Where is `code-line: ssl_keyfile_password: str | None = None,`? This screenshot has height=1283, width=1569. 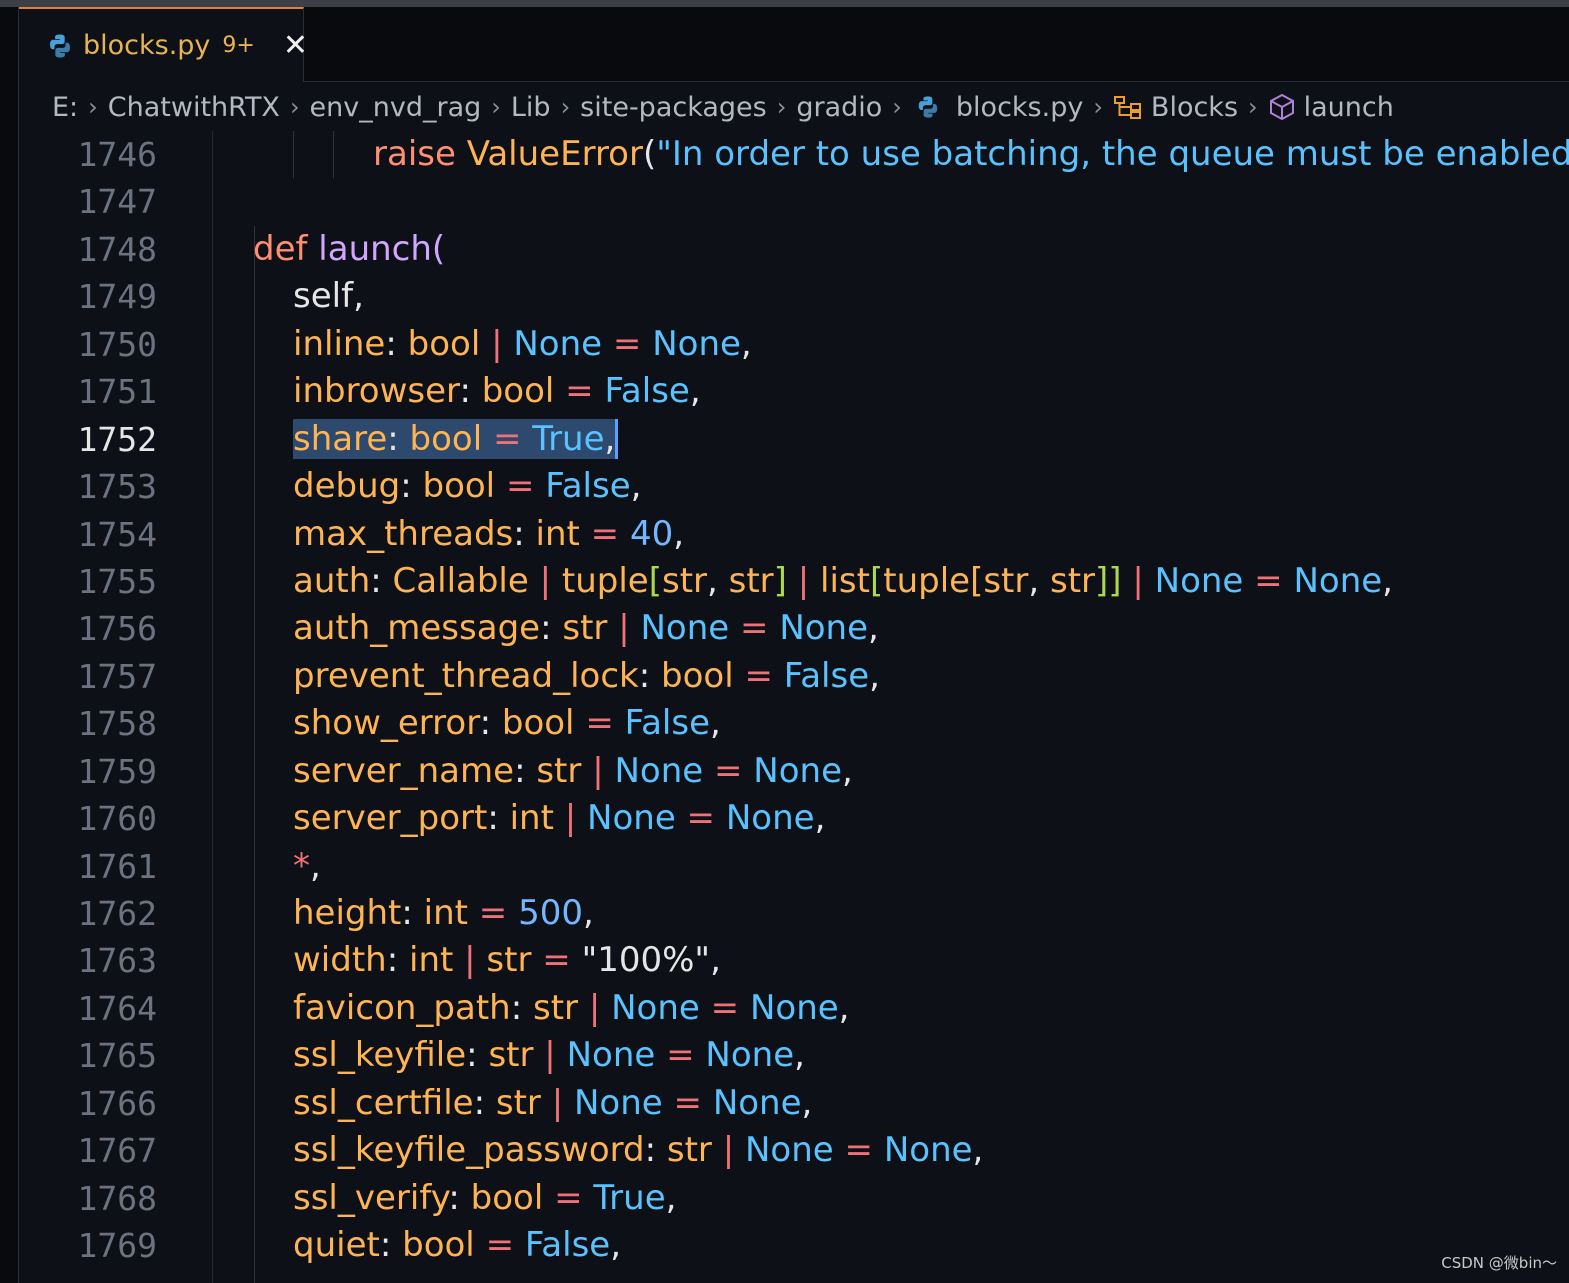
code-line: ssl_keyfile_password: str | None = None, is located at coordinates (911, 1150).